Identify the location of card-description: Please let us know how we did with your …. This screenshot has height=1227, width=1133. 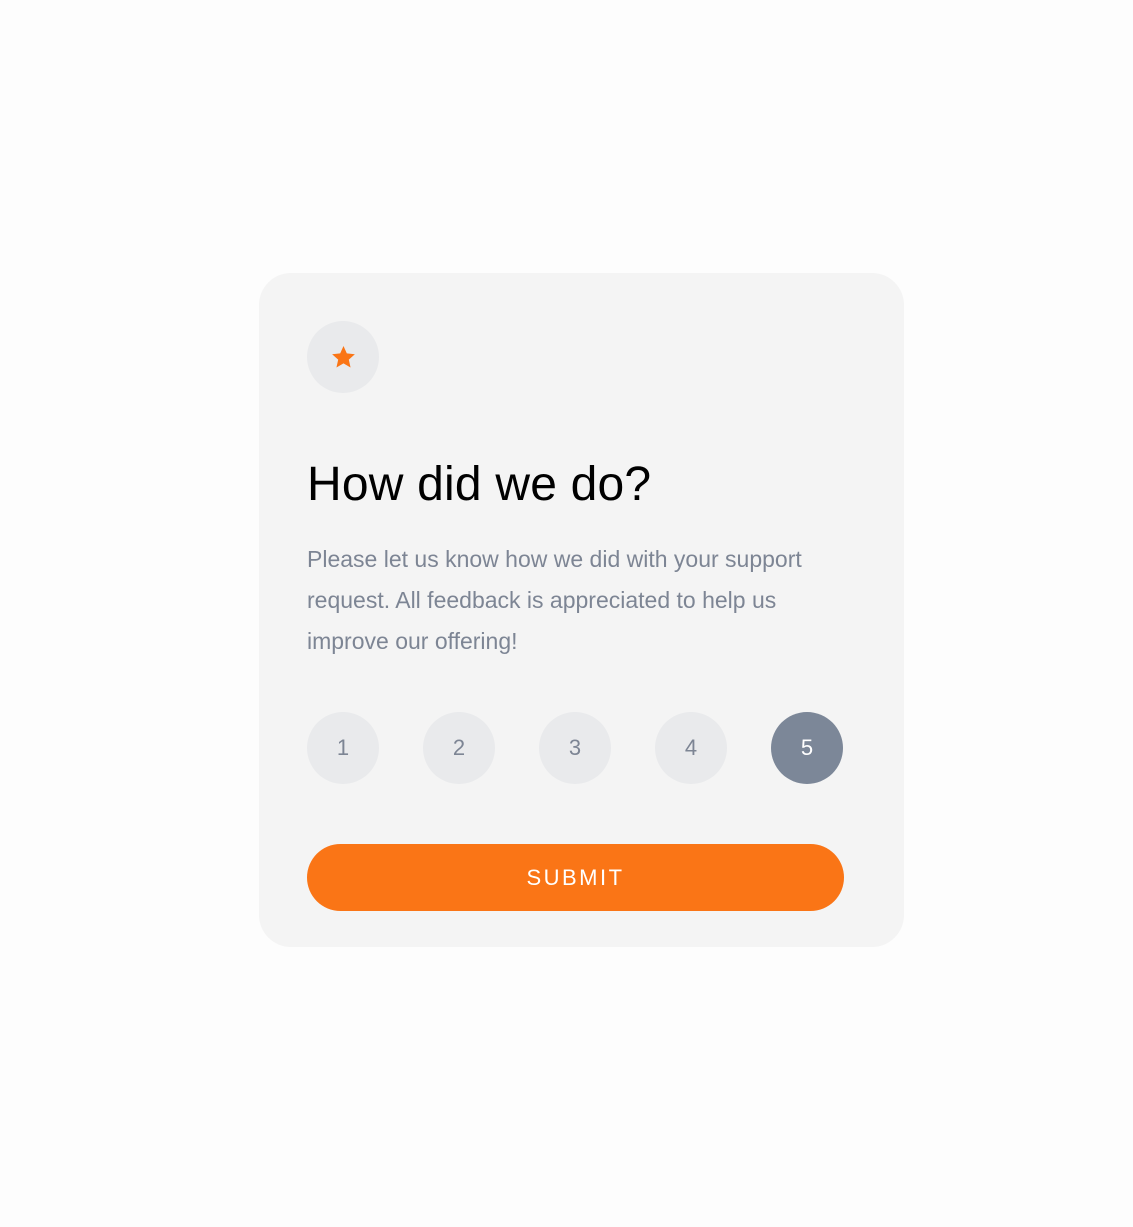
(554, 600).